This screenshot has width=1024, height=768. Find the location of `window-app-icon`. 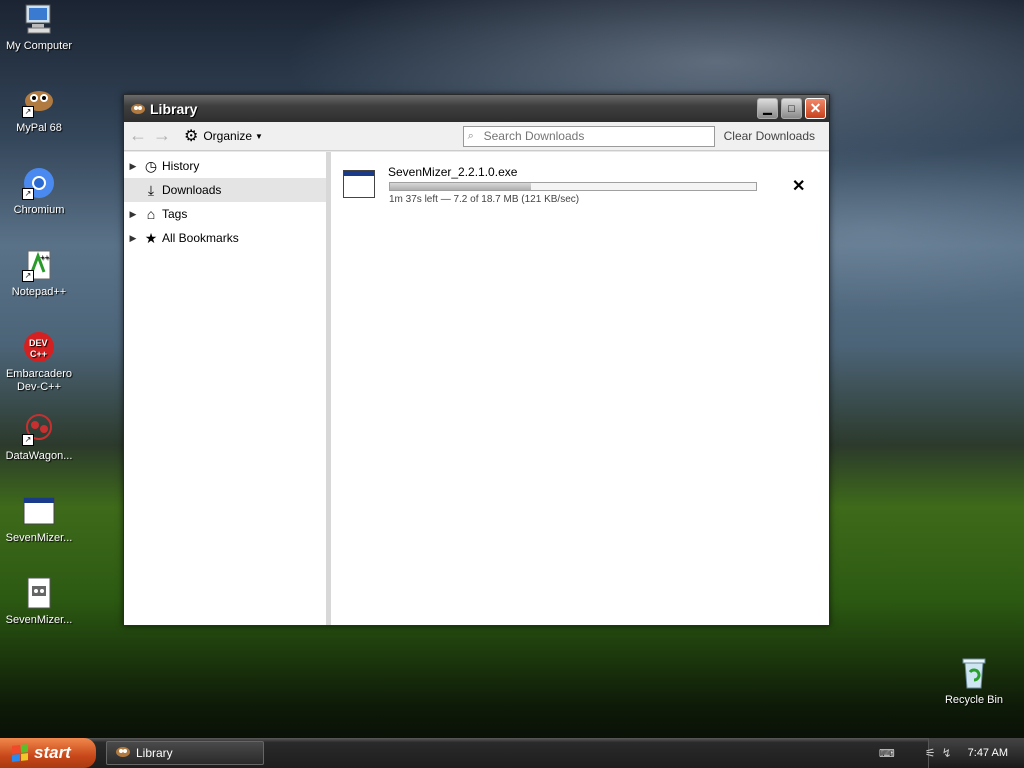

window-app-icon is located at coordinates (39, 511).